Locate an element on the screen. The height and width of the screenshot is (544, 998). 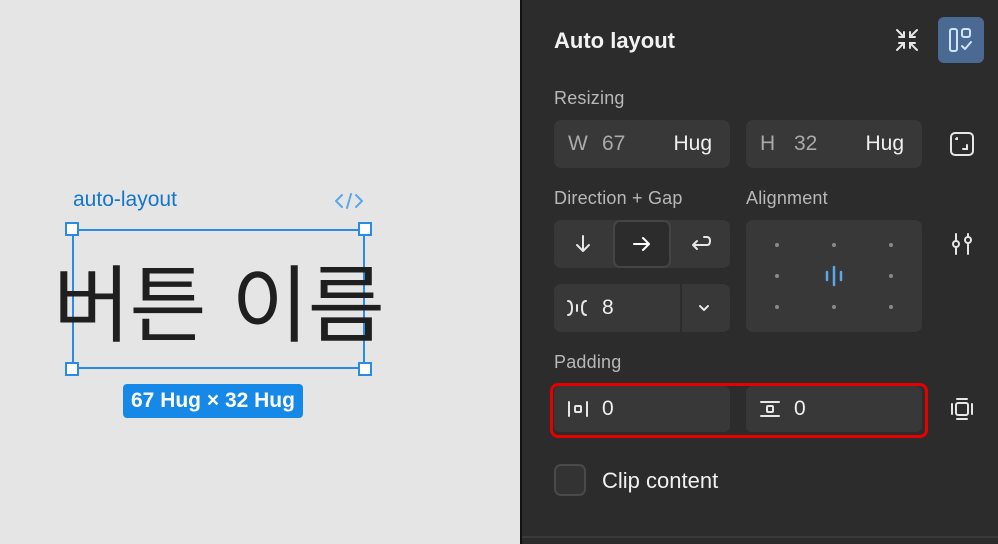
individual-padding-icon is located at coordinates (962, 409).